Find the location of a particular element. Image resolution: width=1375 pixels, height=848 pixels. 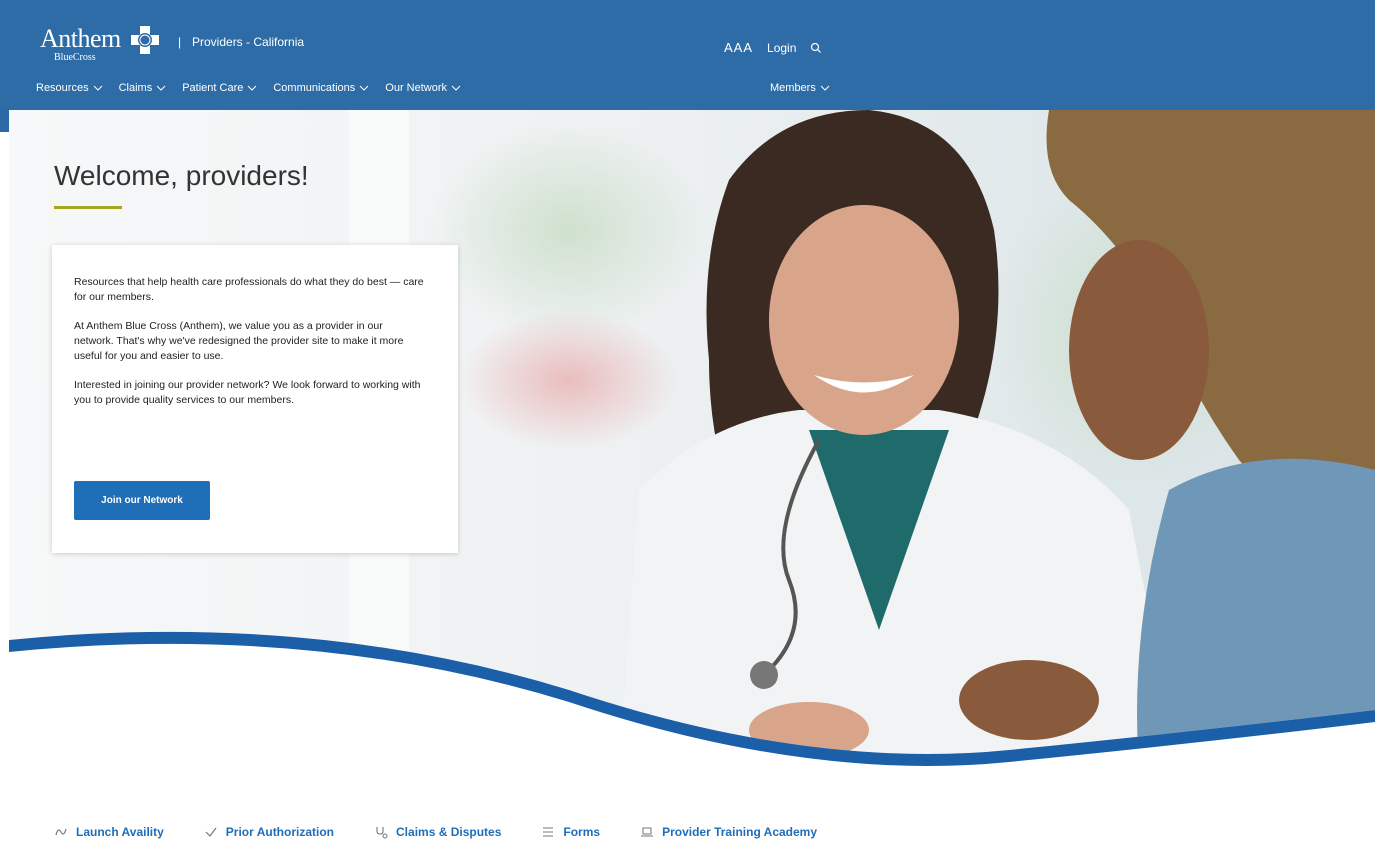

quick-link-forms: Forms is located at coordinates (570, 832).